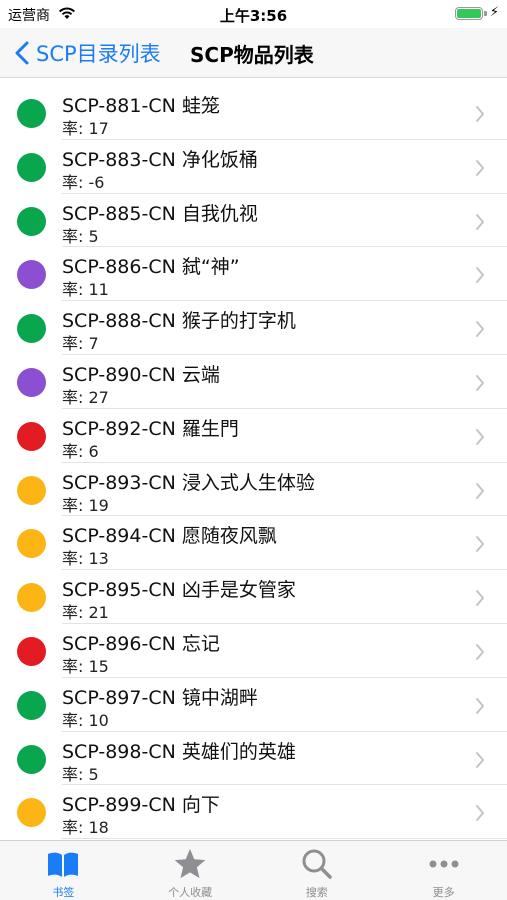  I want to click on item-title: SCP-883-CN 净化饭桶, so click(160, 159).